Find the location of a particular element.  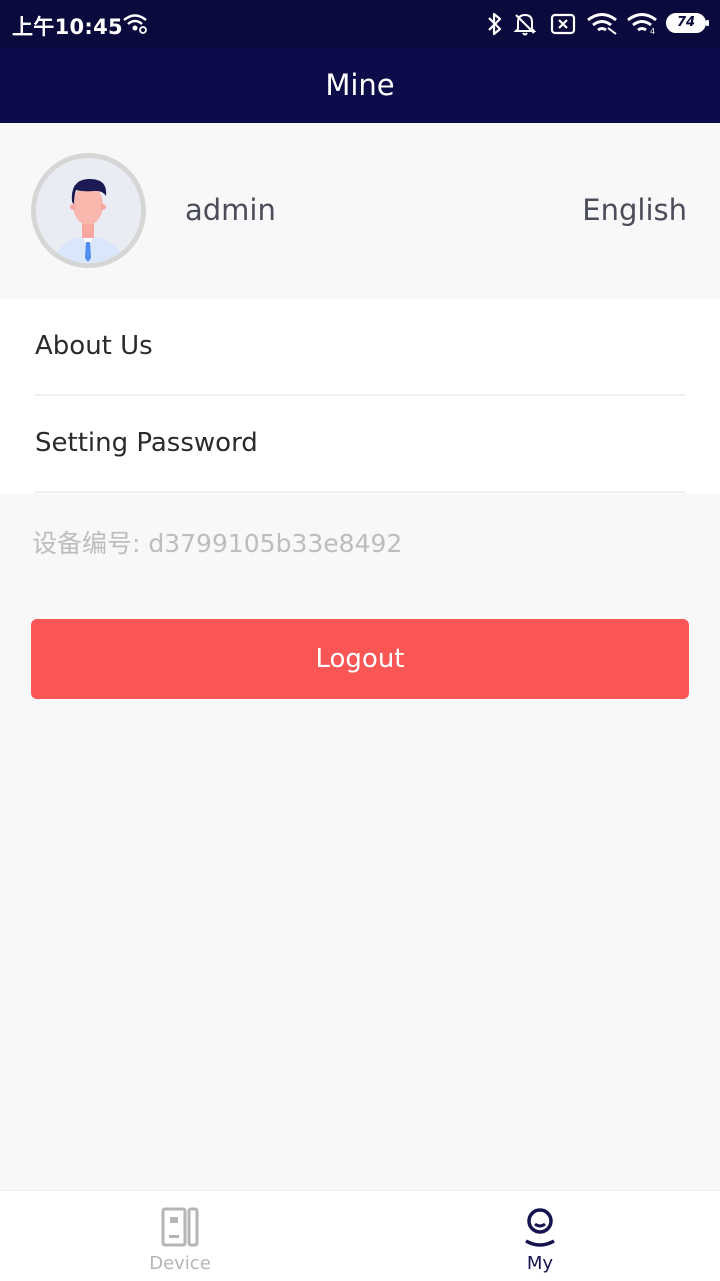

bluetooth-icon is located at coordinates (495, 24).